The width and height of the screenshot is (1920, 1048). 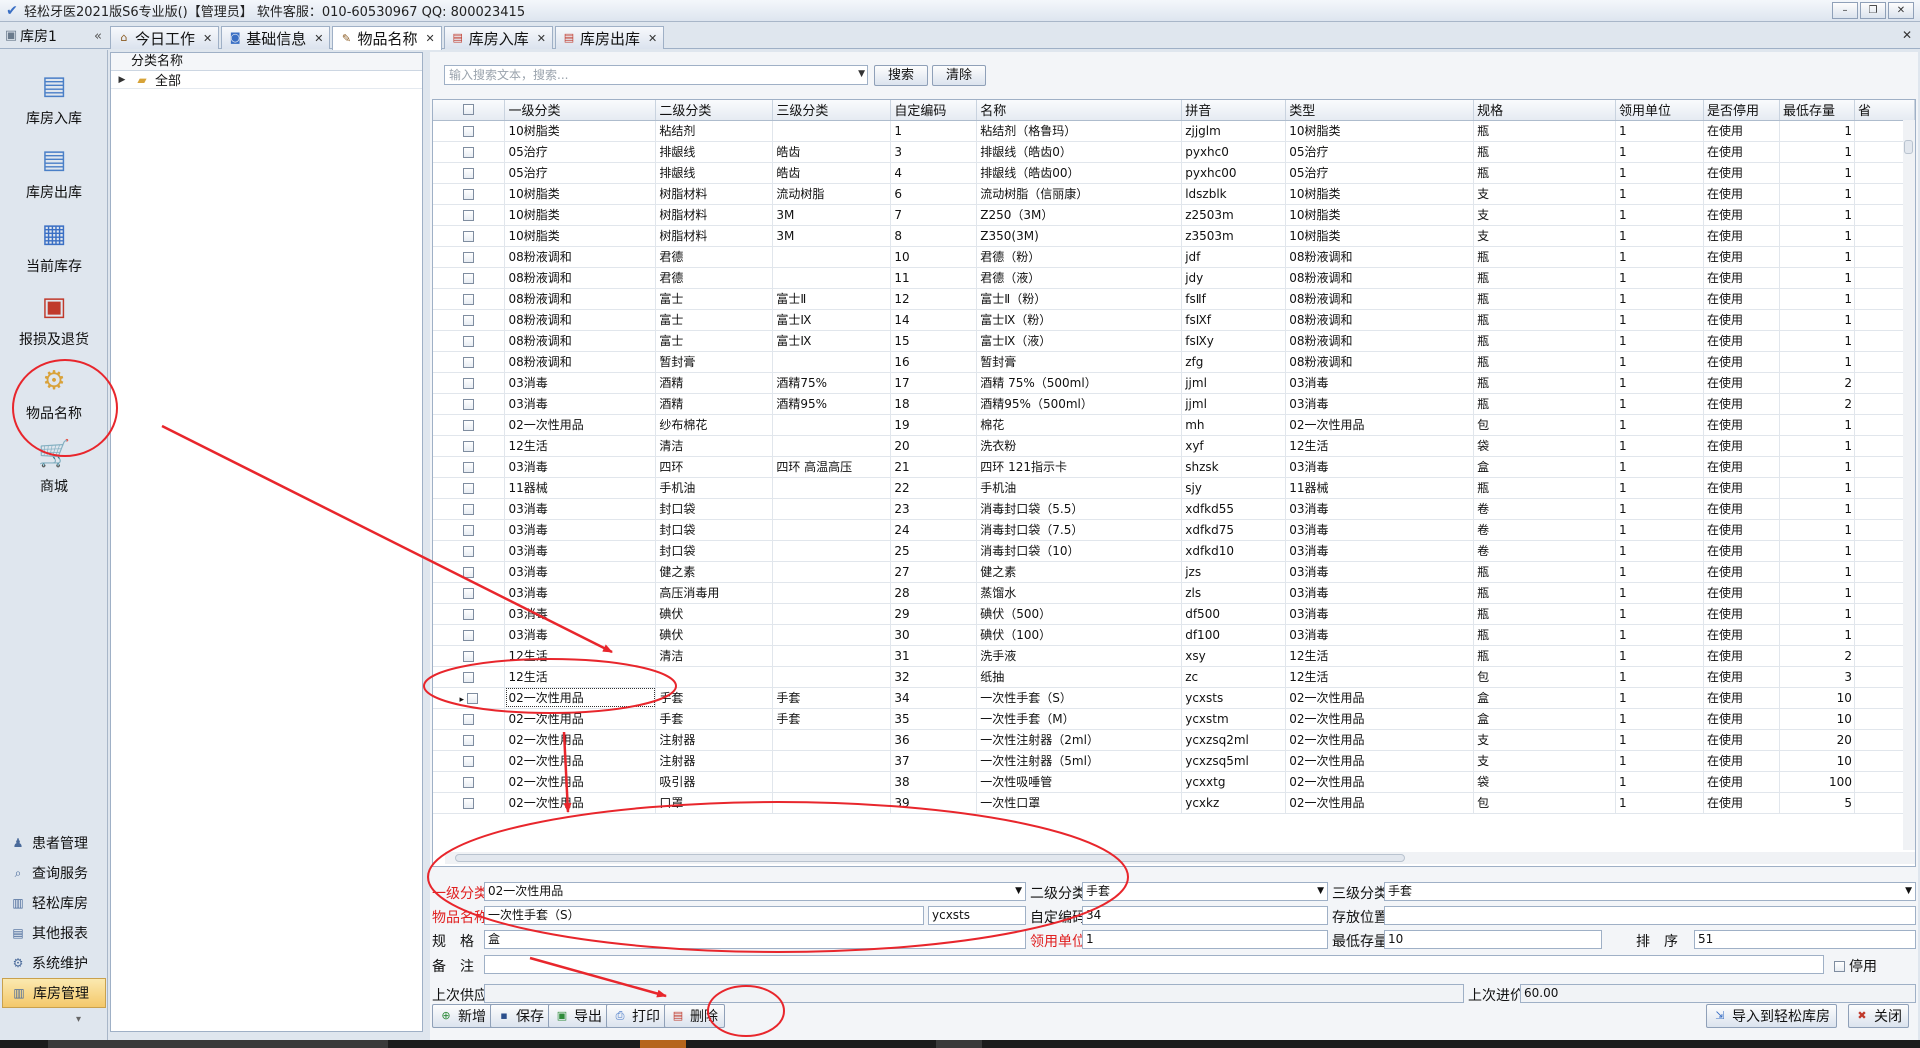 I want to click on table-cell: 14, so click(x=934, y=320).